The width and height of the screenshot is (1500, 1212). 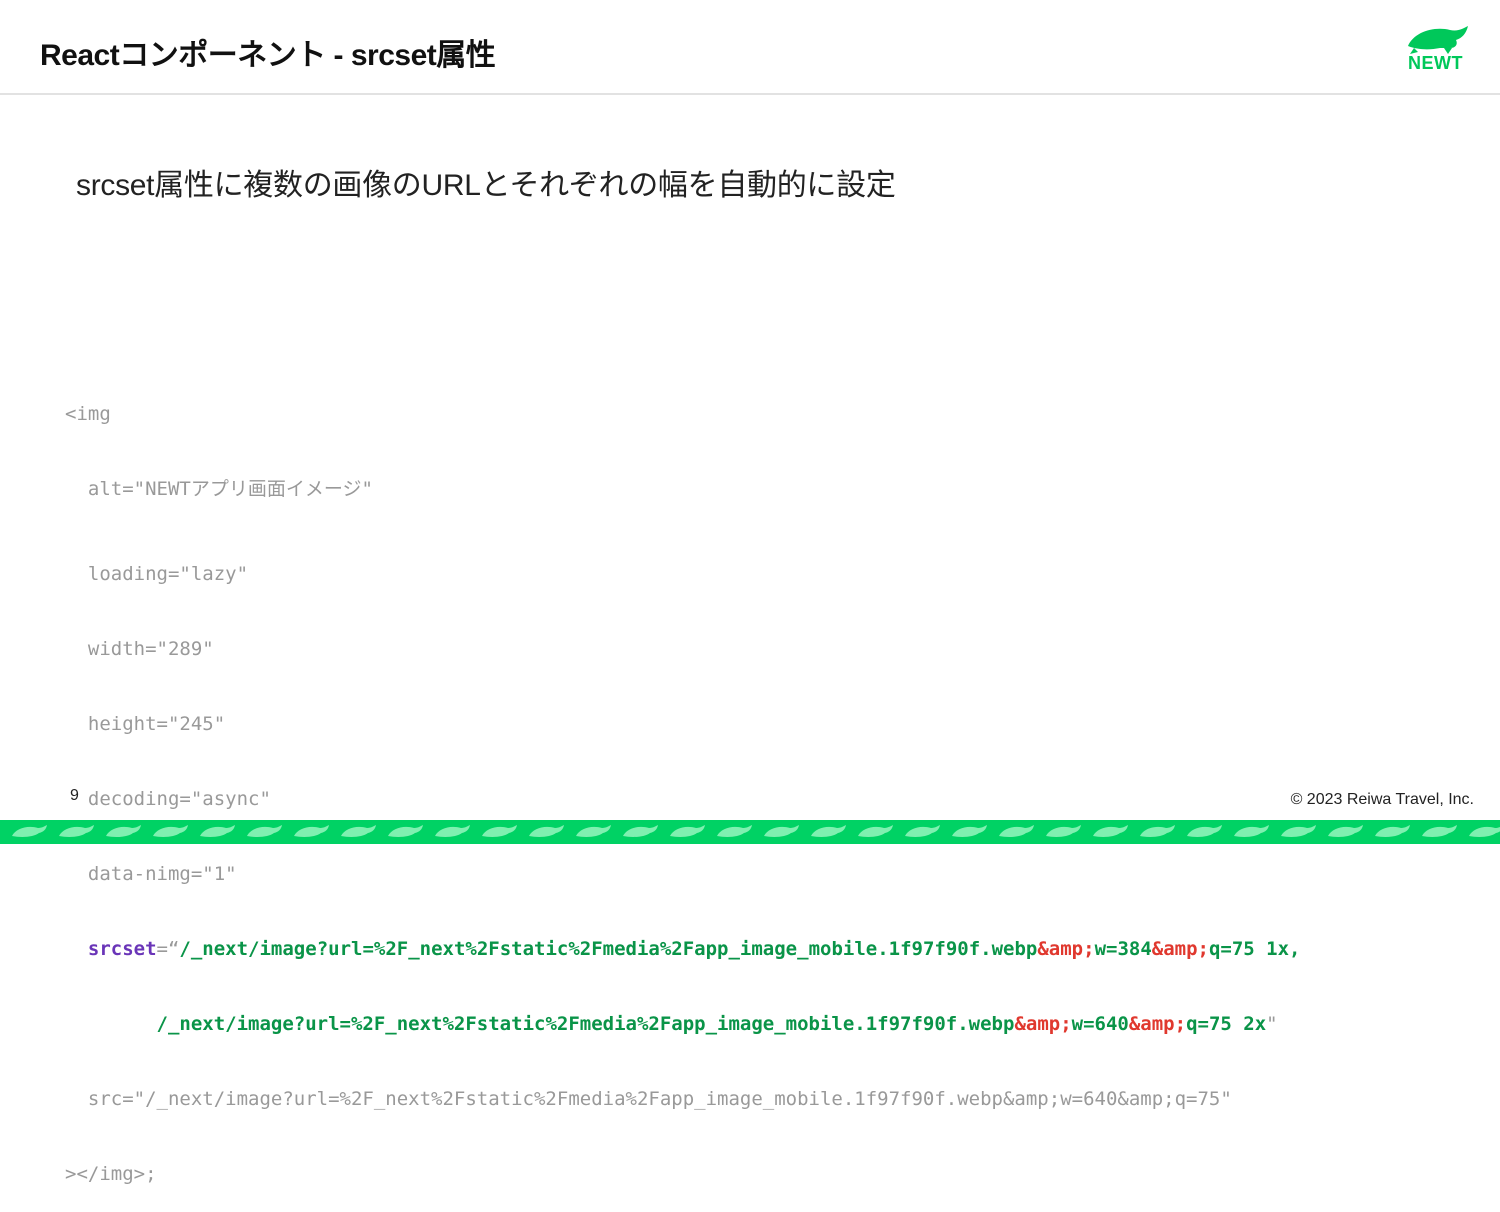 I want to click on logo-wordmark: NEWT, so click(x=1435, y=63).